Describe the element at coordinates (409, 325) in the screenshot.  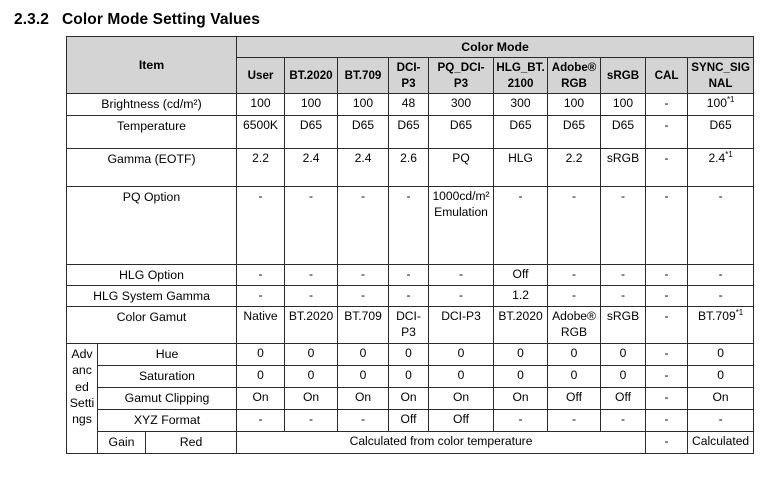
I see `cell-value: DCI-P3` at that location.